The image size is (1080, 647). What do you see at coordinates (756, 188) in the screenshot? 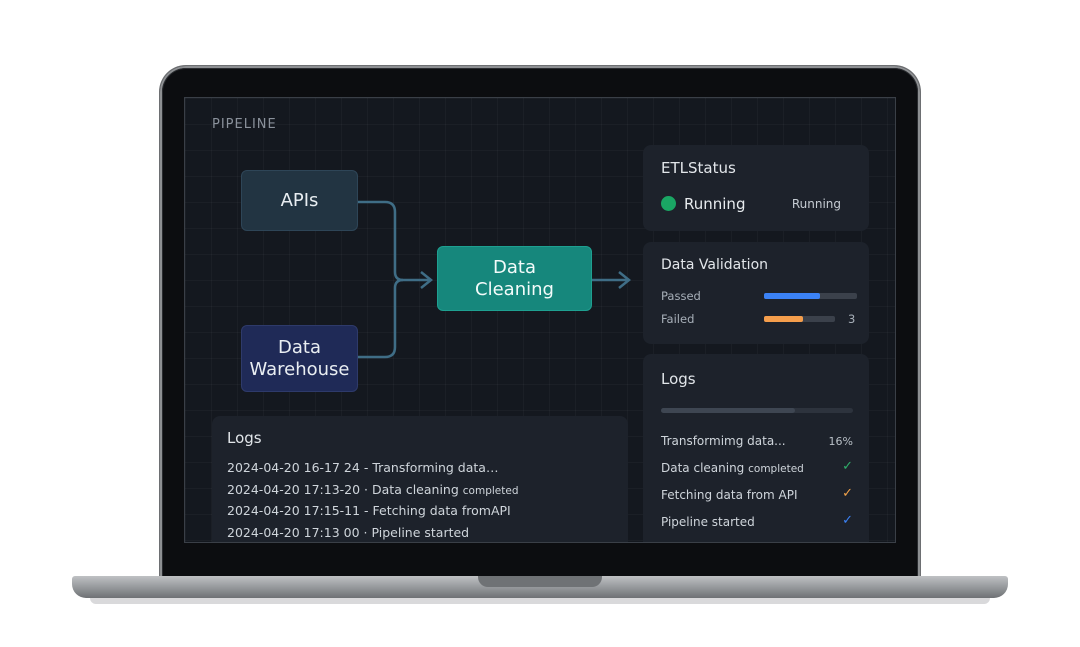
I see `etl-status-card: ETLStatus Running Running` at bounding box center [756, 188].